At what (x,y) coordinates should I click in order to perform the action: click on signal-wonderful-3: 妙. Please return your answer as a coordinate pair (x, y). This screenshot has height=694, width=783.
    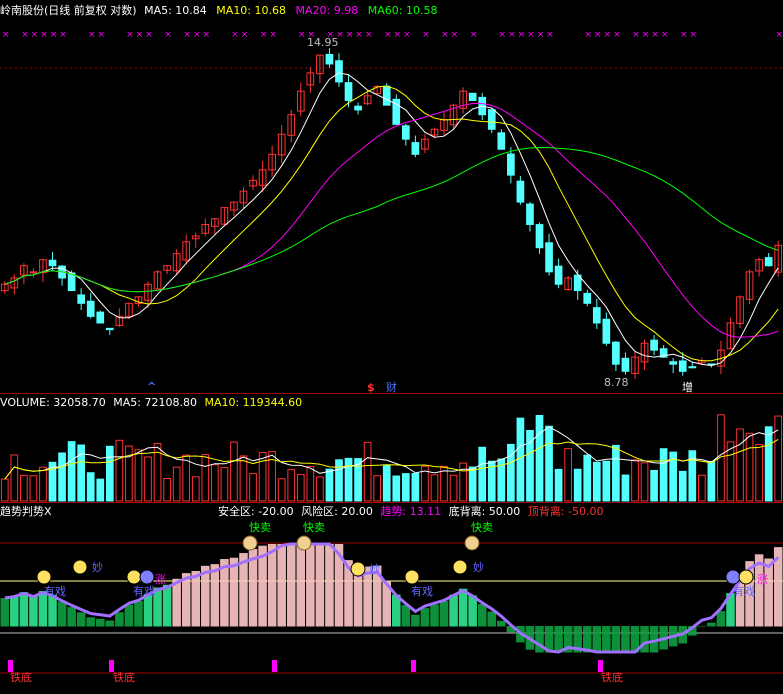
    Looking at the image, I should click on (478, 567).